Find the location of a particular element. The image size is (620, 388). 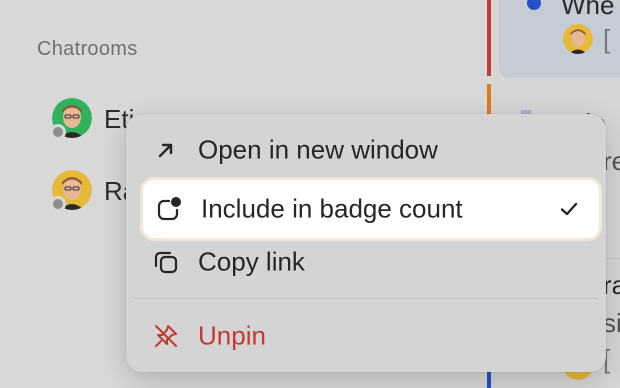

chatrooms-section-label: Chatrooms is located at coordinates (87, 49).